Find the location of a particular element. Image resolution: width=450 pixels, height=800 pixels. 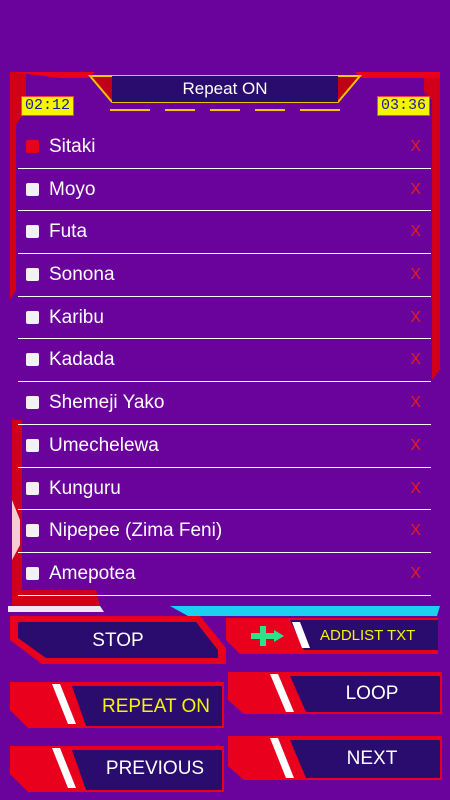

repeat-button: REPEAT ON is located at coordinates (147, 706).